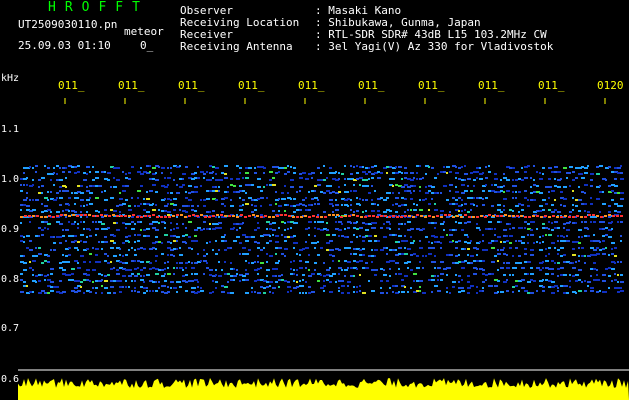  I want to click on receiver-value: : RTL-SDR SDR# 43dB L15 103.2MHz CW, so click(431, 34).